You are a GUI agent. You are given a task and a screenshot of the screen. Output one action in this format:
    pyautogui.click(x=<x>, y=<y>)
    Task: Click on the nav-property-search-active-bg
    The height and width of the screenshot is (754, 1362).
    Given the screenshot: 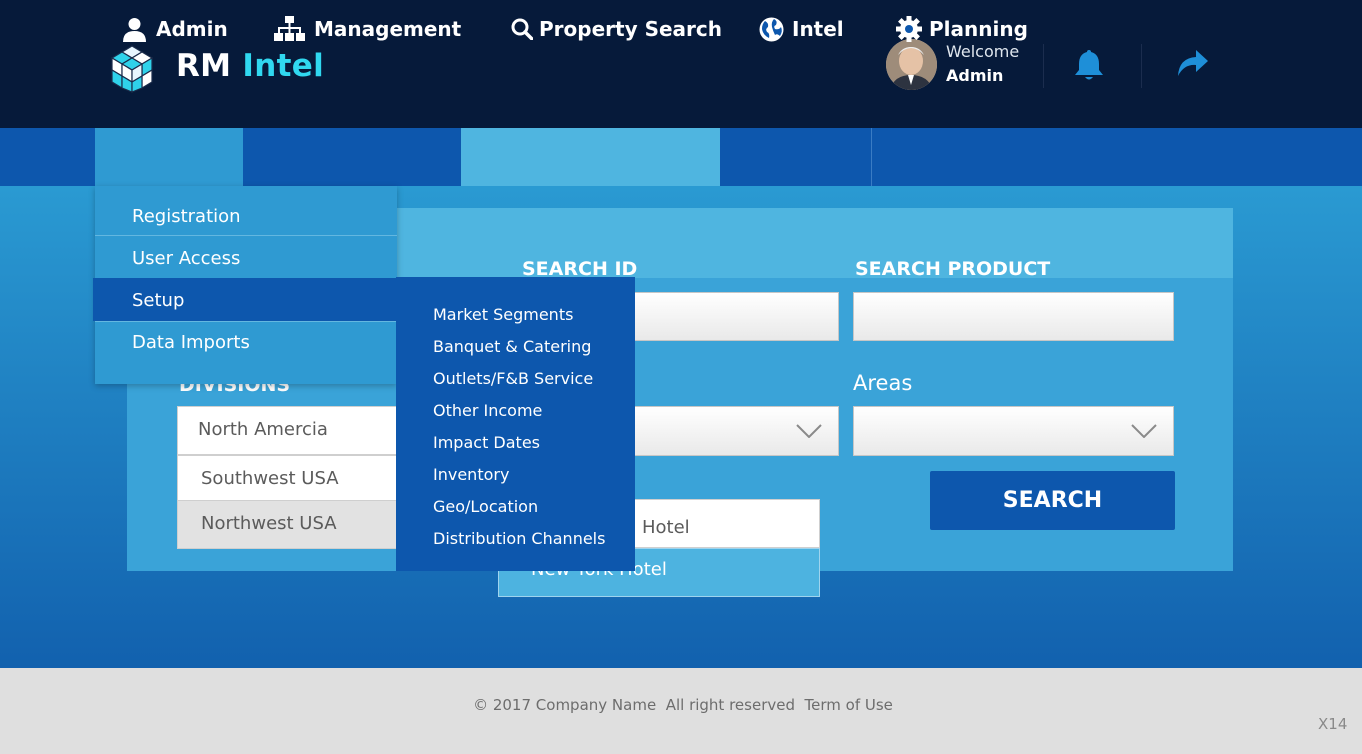 What is the action you would take?
    pyautogui.click(x=590, y=157)
    